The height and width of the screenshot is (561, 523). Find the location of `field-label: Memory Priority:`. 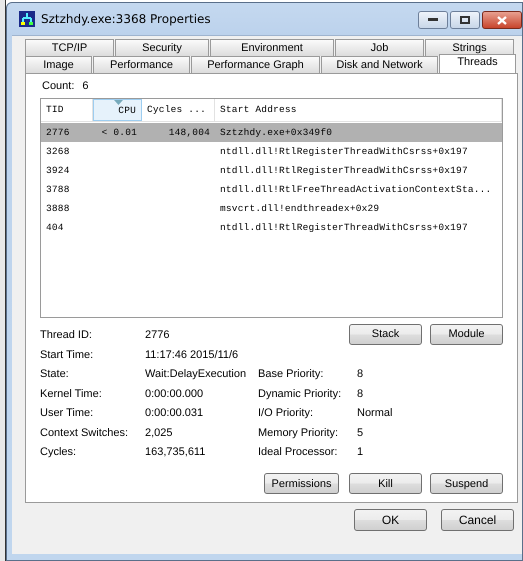

field-label: Memory Priority: is located at coordinates (299, 432).